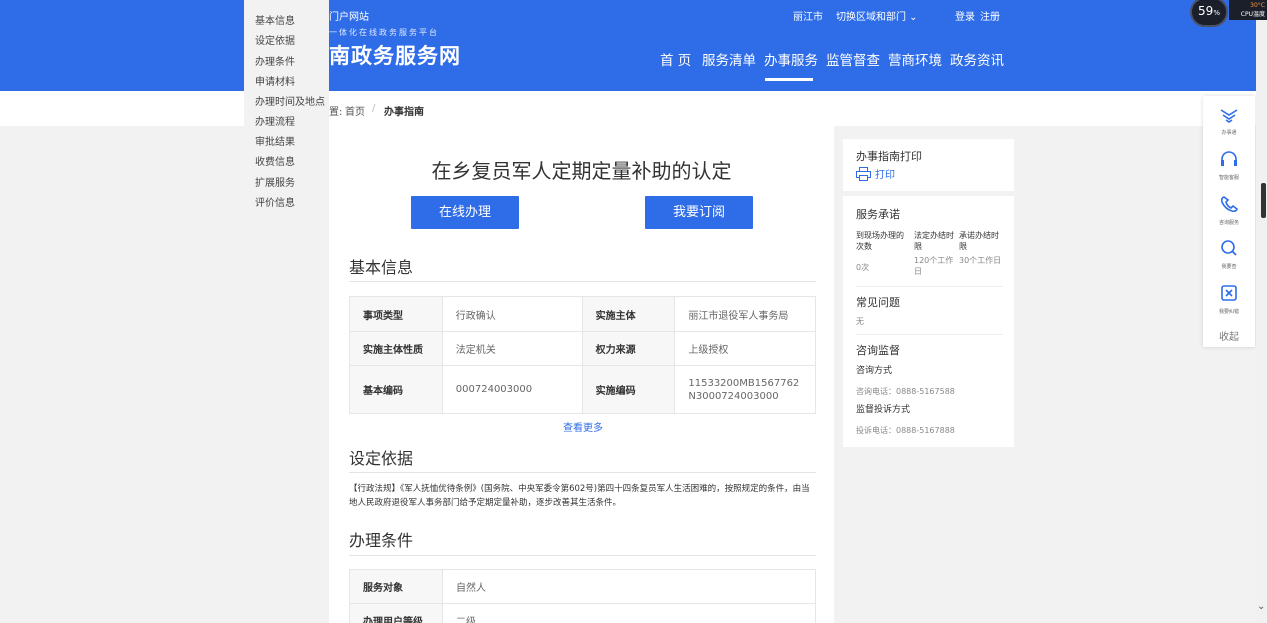 This screenshot has height=623, width=1267. I want to click on promise-header-legal: 法定办结时限, so click(934, 241).